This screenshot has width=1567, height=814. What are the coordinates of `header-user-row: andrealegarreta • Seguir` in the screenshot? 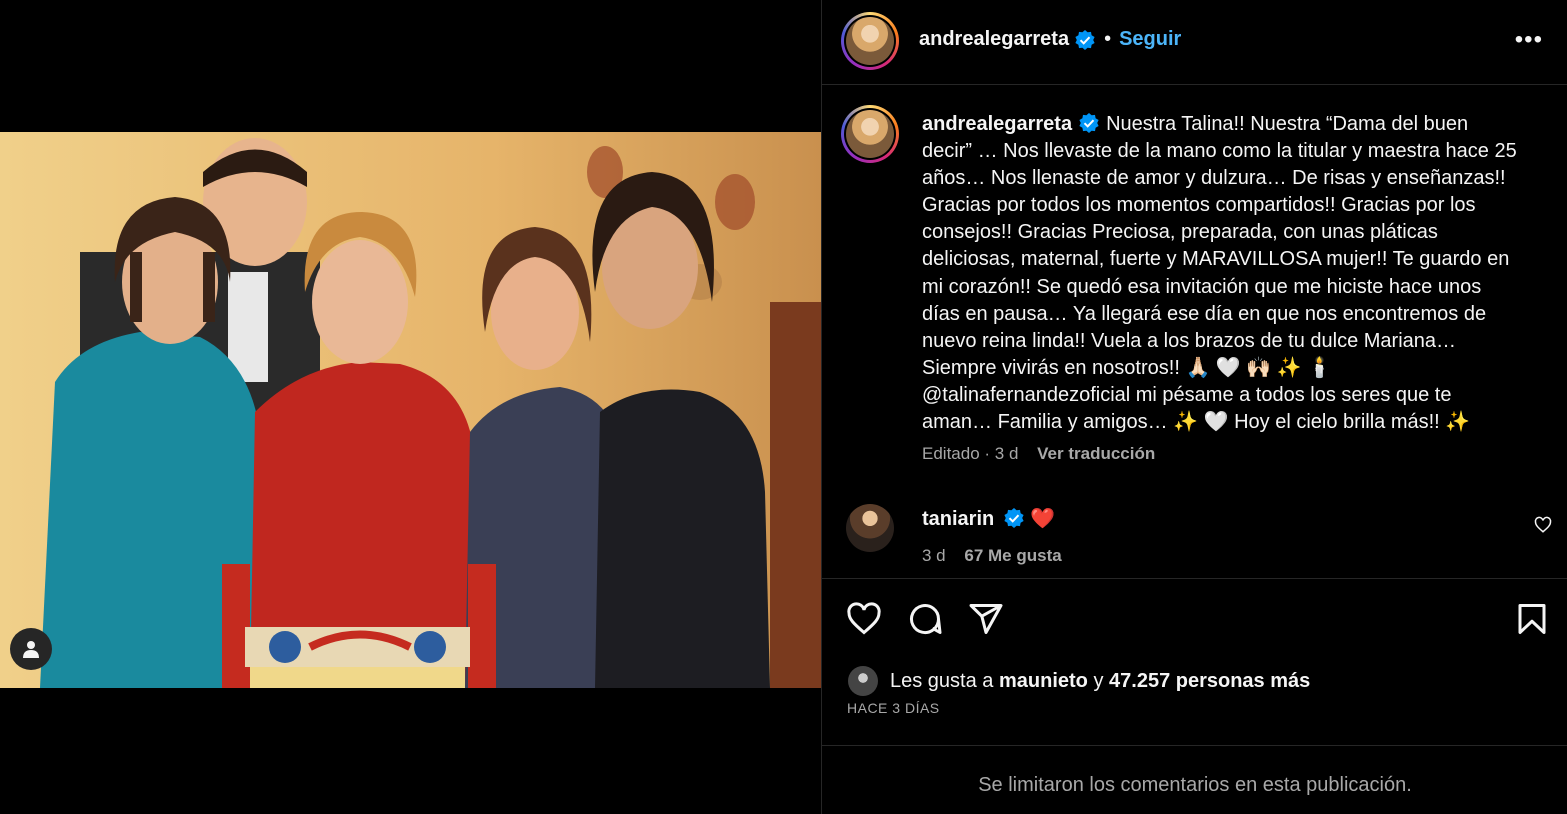 It's located at (1050, 39).